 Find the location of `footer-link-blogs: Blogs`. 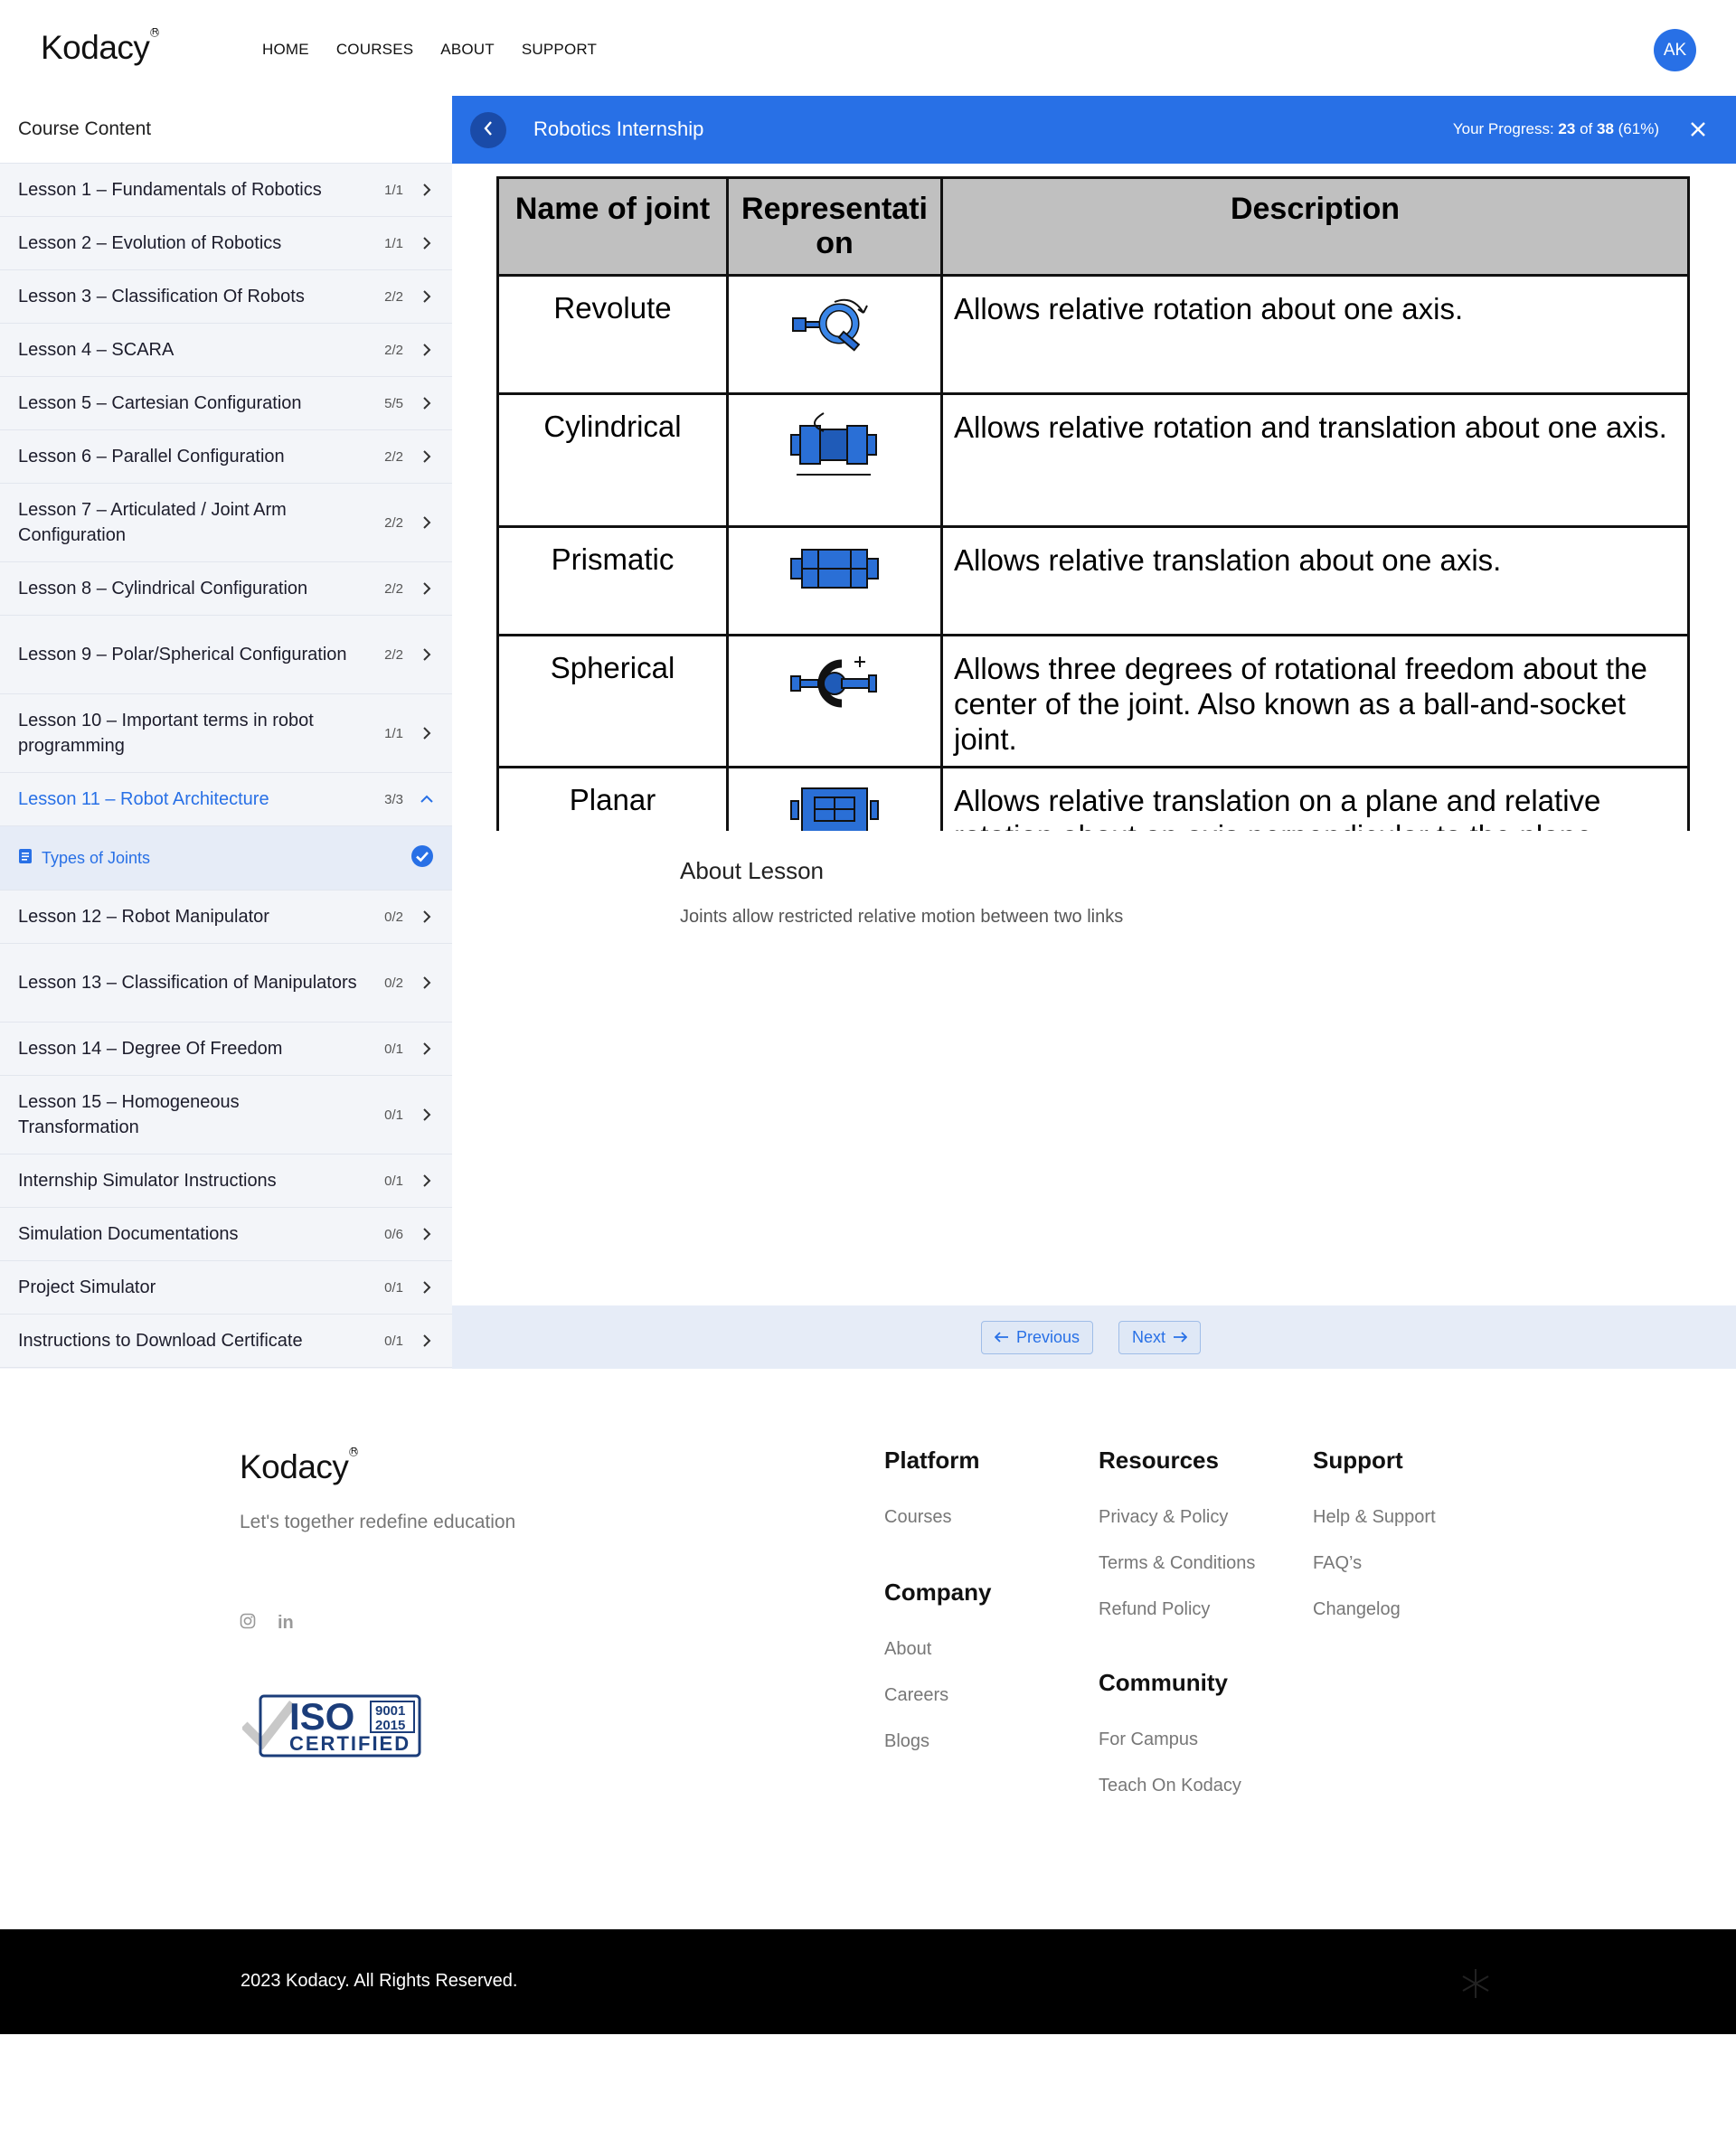

footer-link-blogs: Blogs is located at coordinates (938, 1741).